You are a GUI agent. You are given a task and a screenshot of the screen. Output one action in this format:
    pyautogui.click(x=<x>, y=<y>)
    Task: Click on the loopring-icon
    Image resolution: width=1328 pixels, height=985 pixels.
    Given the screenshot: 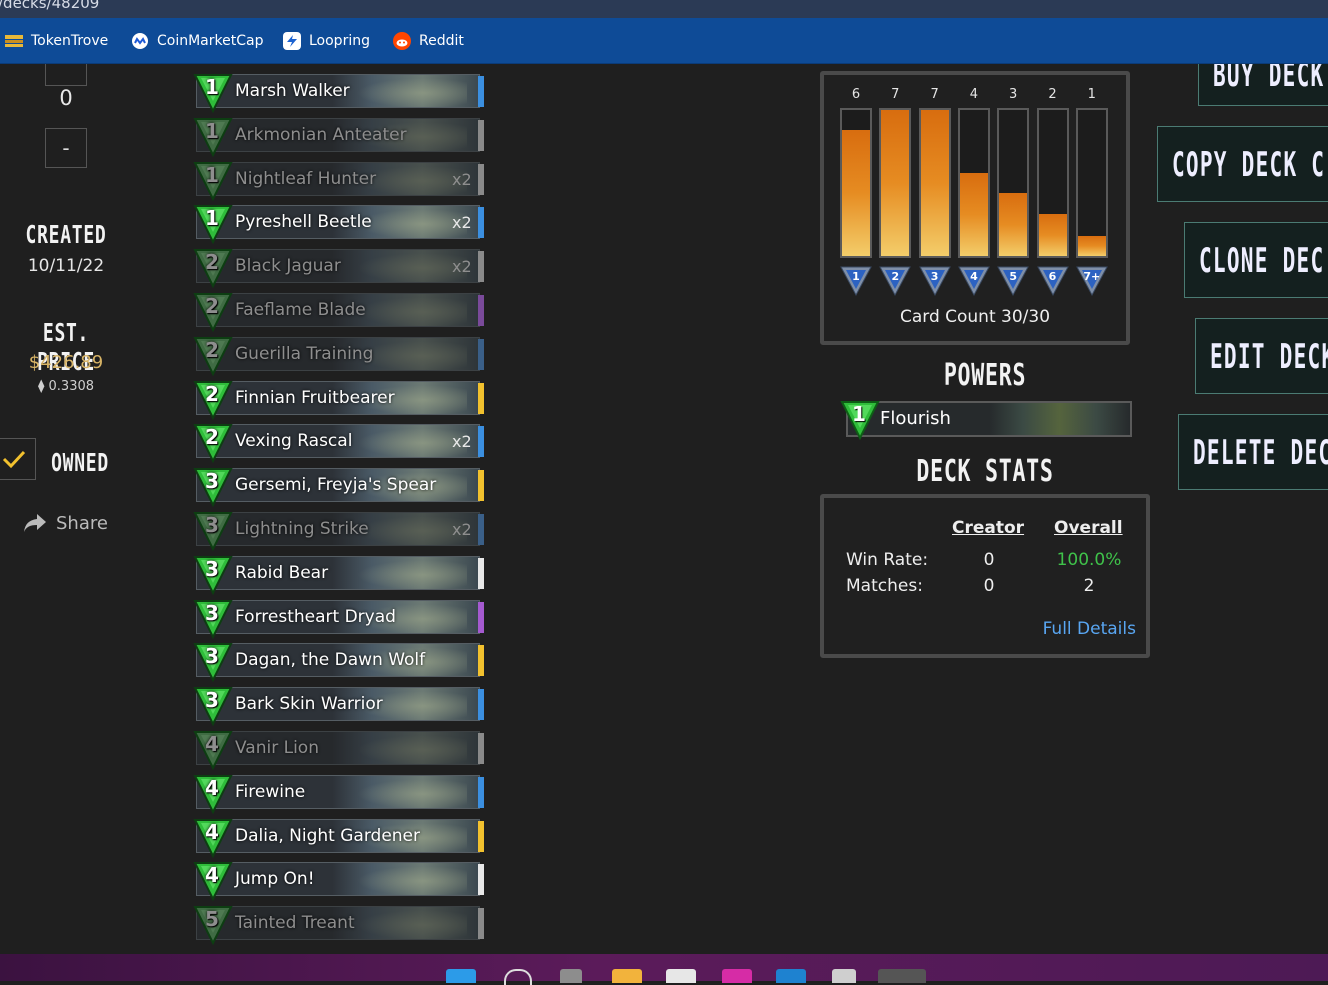 What is the action you would take?
    pyautogui.click(x=292, y=41)
    